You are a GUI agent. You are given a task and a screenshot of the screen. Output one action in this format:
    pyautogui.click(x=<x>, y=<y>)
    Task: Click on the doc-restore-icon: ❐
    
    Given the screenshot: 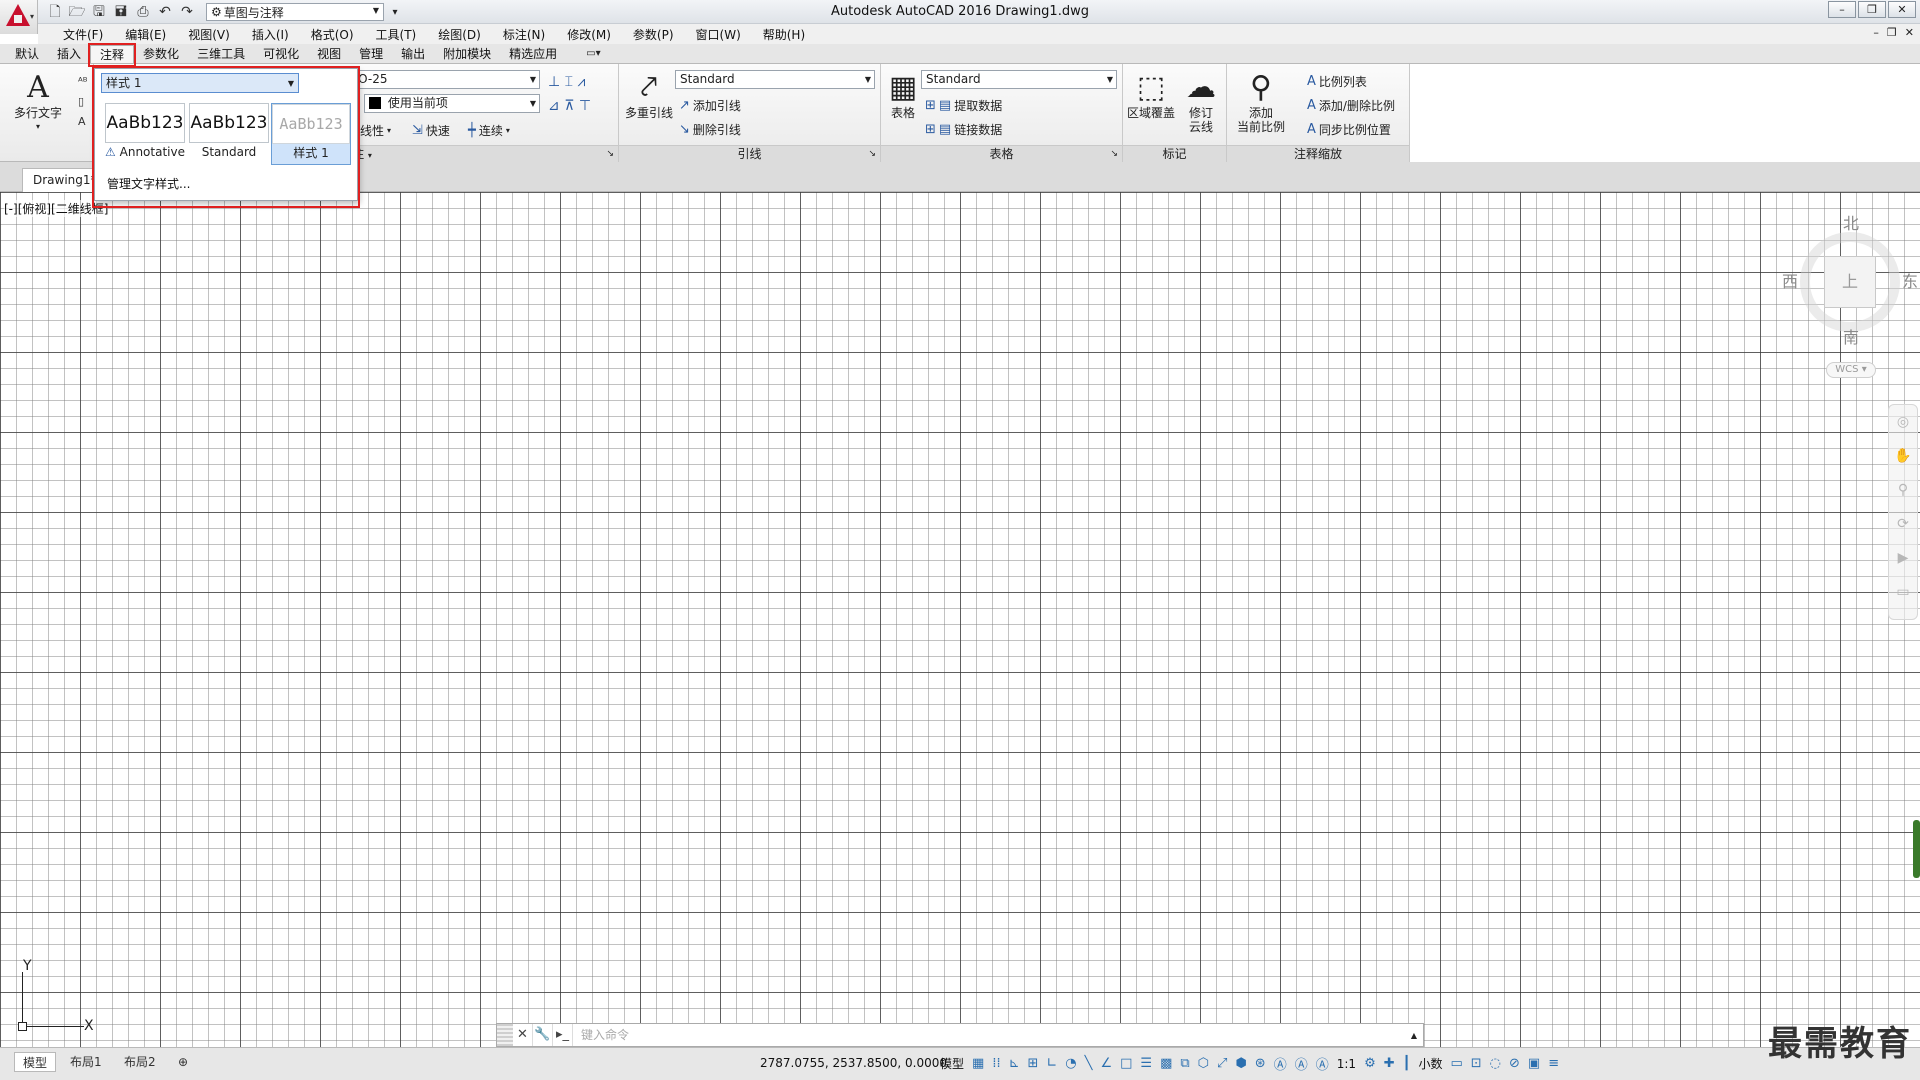 What is the action you would take?
    pyautogui.click(x=1892, y=32)
    